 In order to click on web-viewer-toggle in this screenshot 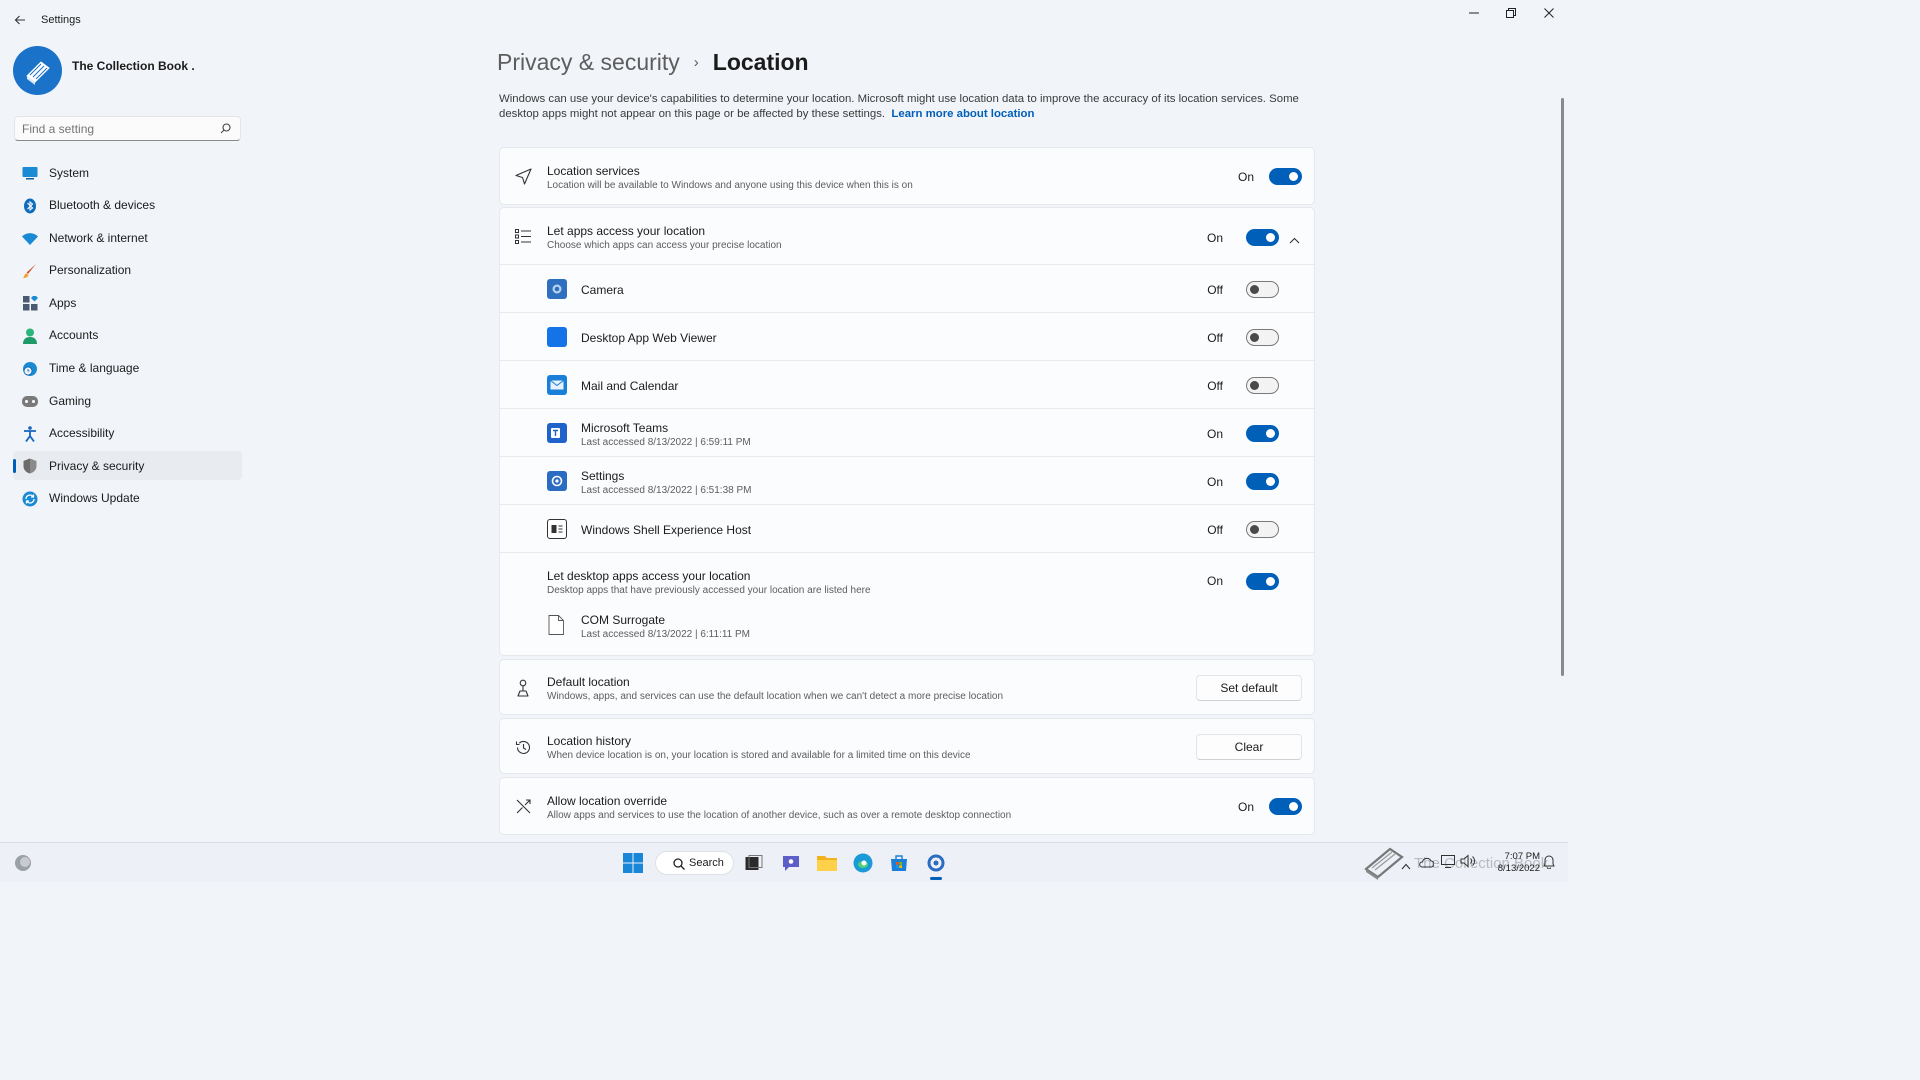, I will do `click(1262, 337)`.